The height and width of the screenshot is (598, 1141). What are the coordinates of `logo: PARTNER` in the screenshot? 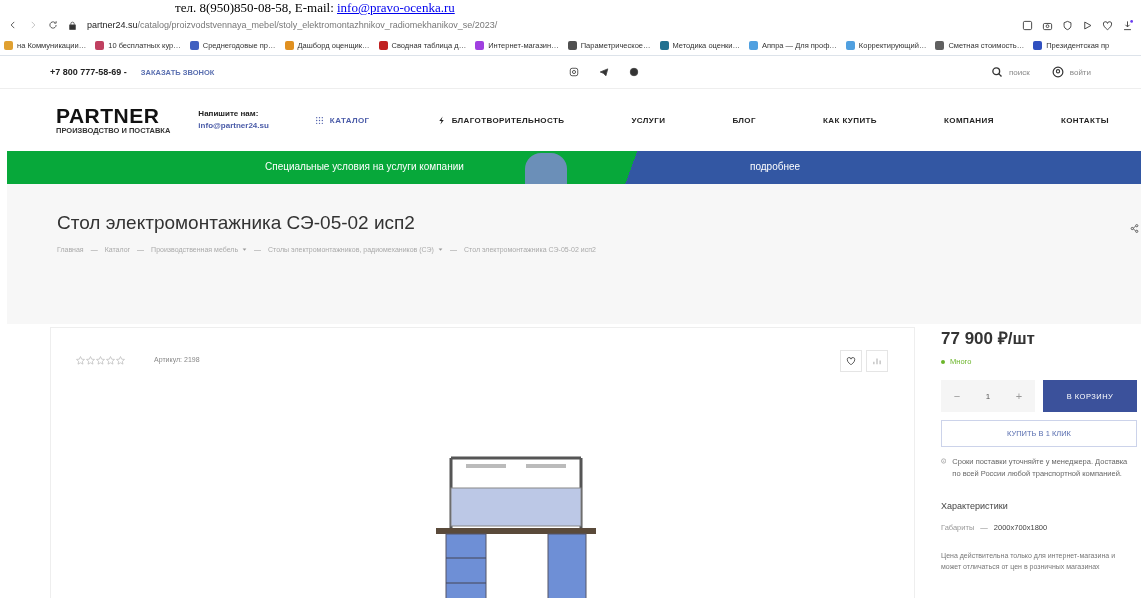 It's located at (113, 115).